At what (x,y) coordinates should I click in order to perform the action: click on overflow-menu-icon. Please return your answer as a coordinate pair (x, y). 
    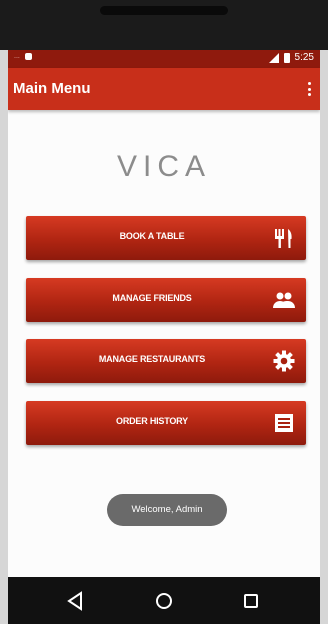
    Looking at the image, I should click on (310, 89).